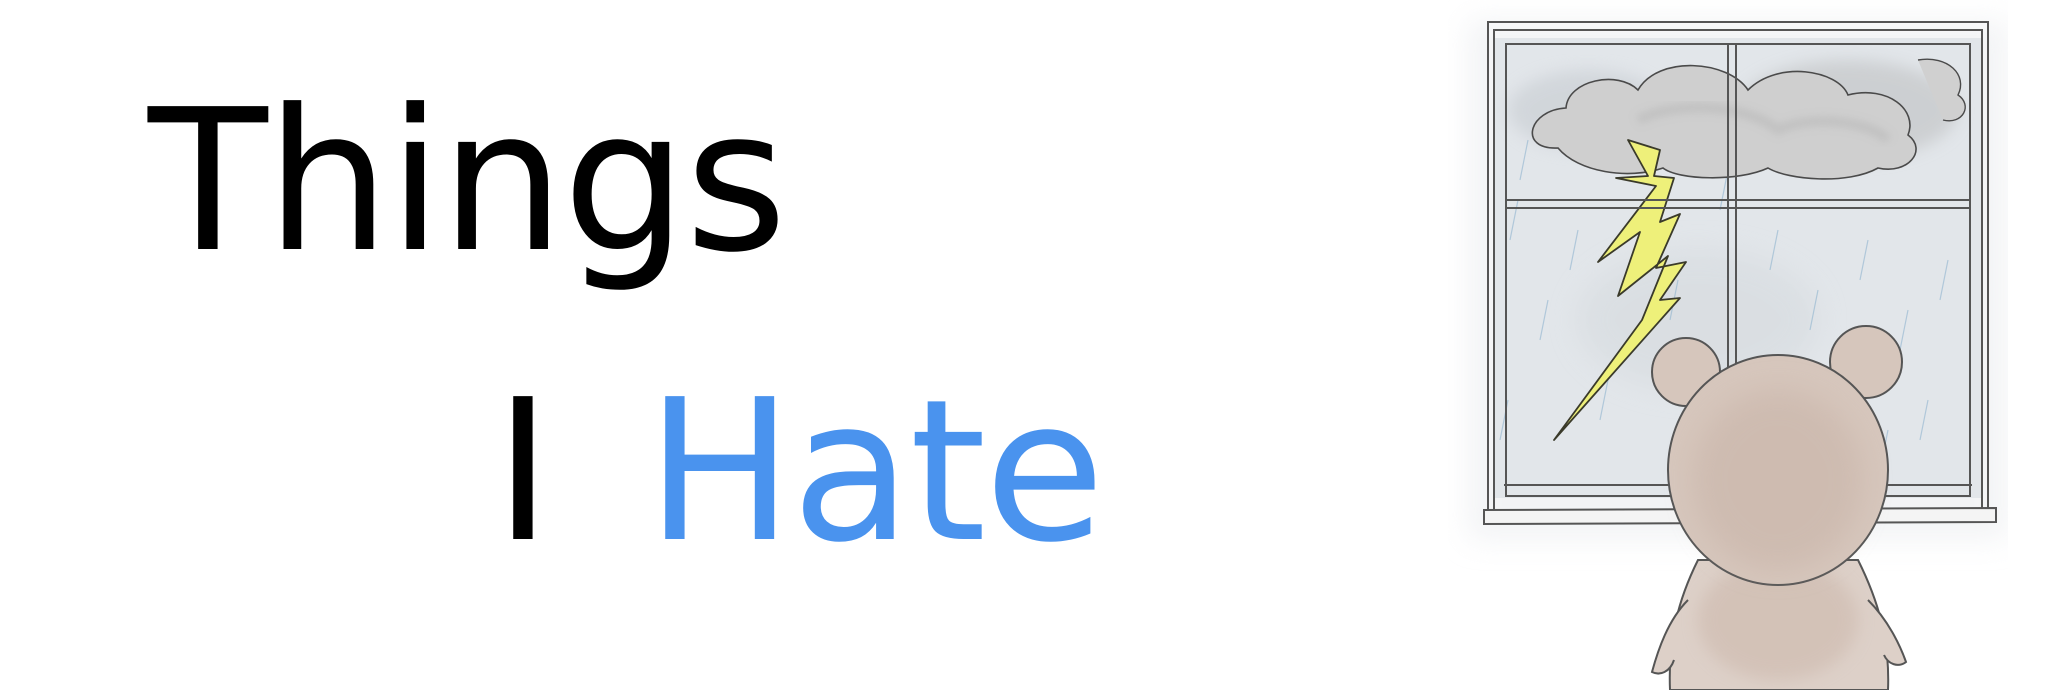 Image resolution: width=2058 pixels, height=690 pixels. What do you see at coordinates (523, 472) in the screenshot?
I see `title-i: I` at bounding box center [523, 472].